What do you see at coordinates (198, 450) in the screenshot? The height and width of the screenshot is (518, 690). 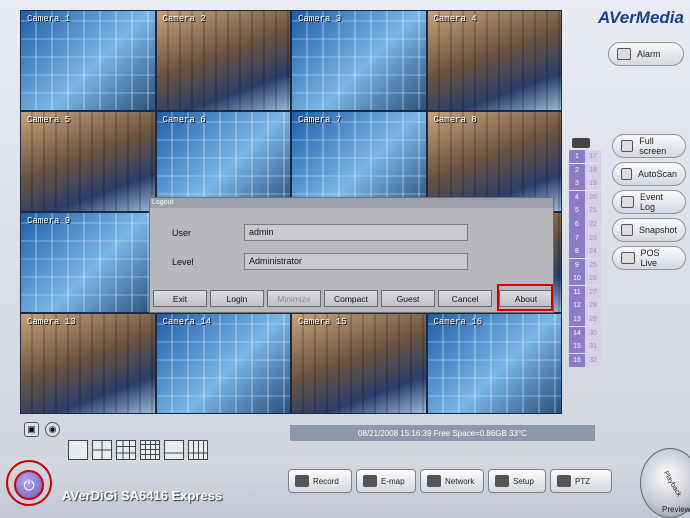 I see `layout-1plus7-button` at bounding box center [198, 450].